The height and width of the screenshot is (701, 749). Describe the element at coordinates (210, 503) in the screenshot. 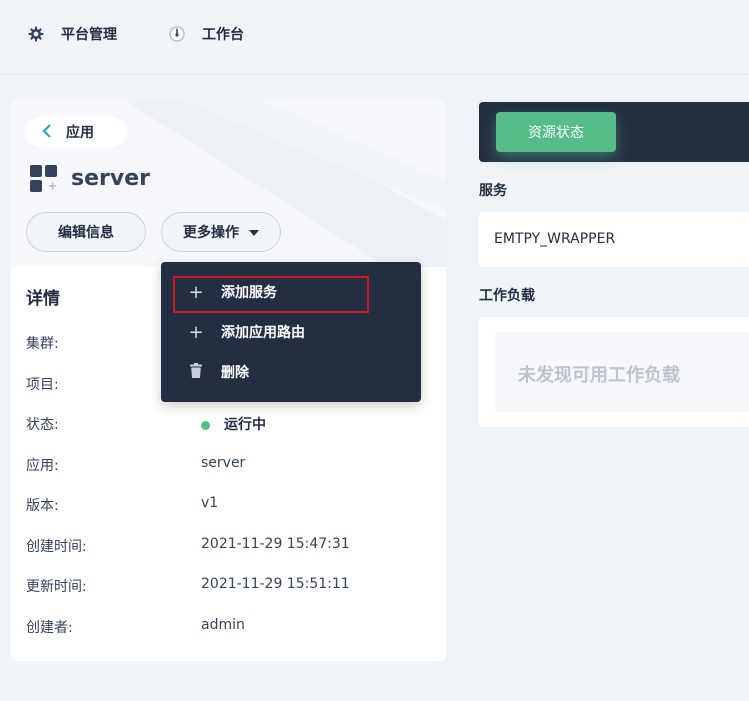

I see `version-value: v1` at that location.